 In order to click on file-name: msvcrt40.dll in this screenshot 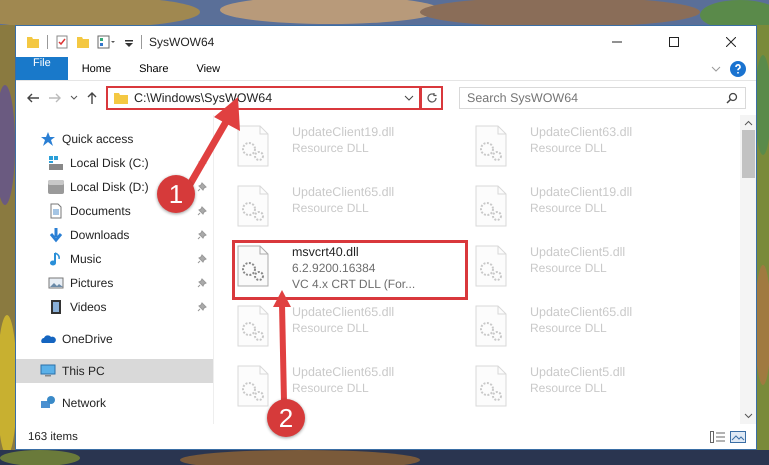, I will do `click(354, 252)`.